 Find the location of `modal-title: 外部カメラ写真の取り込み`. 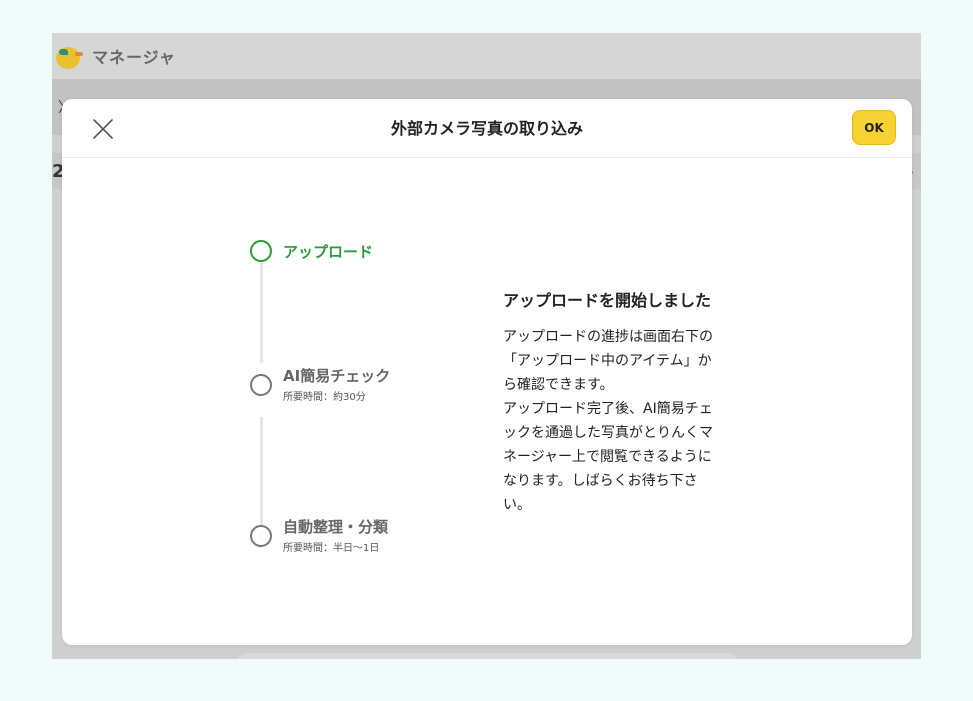

modal-title: 外部カメラ写真の取り込み is located at coordinates (486, 128).